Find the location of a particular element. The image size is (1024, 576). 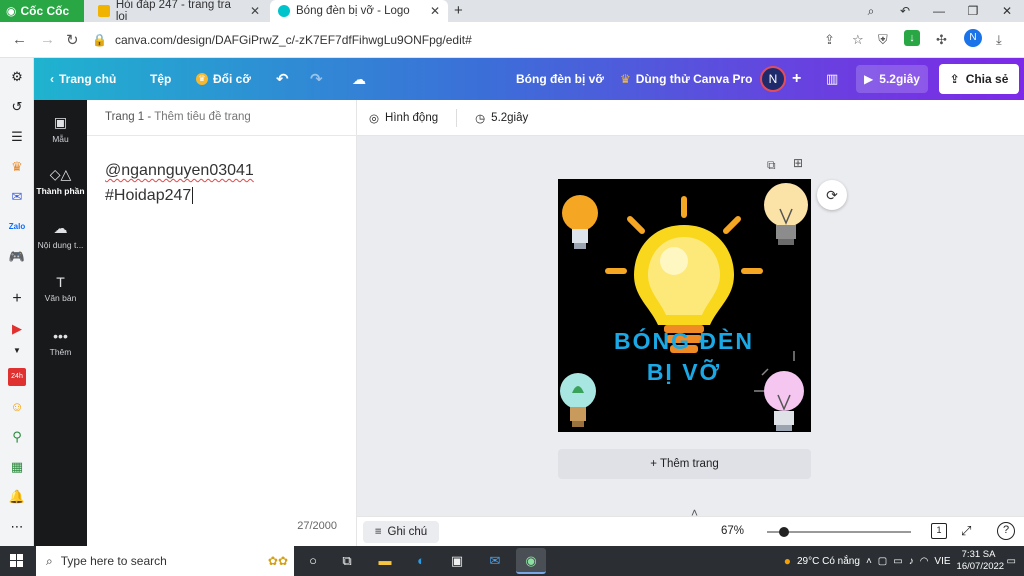

restore-icon: ❐ is located at coordinates (973, 11).